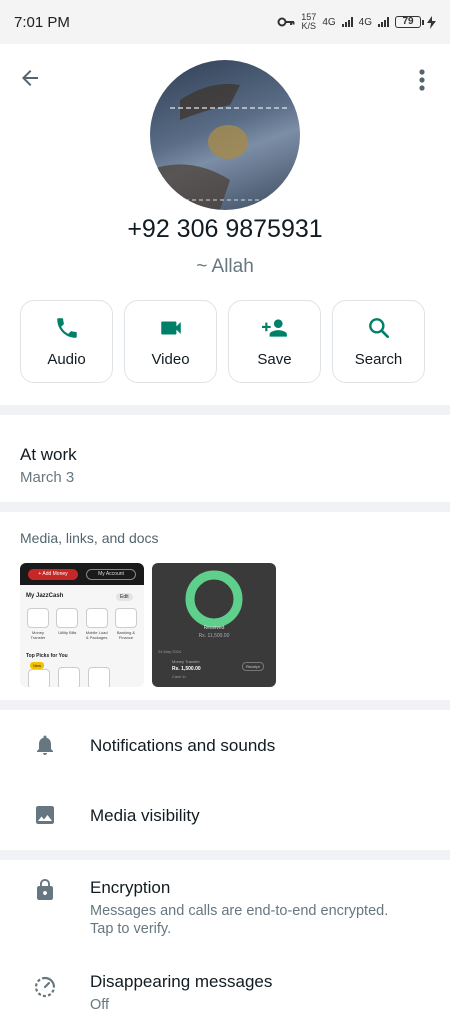  I want to click on status-text: At work, so click(48, 454).